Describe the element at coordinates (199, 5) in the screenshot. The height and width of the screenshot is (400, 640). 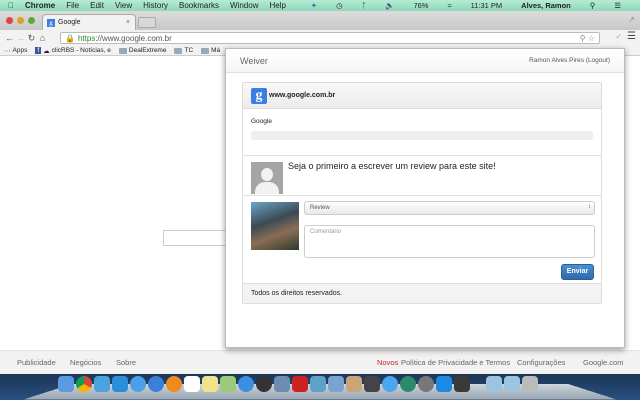
I see `menu-bookmarks: Bookmarks` at that location.